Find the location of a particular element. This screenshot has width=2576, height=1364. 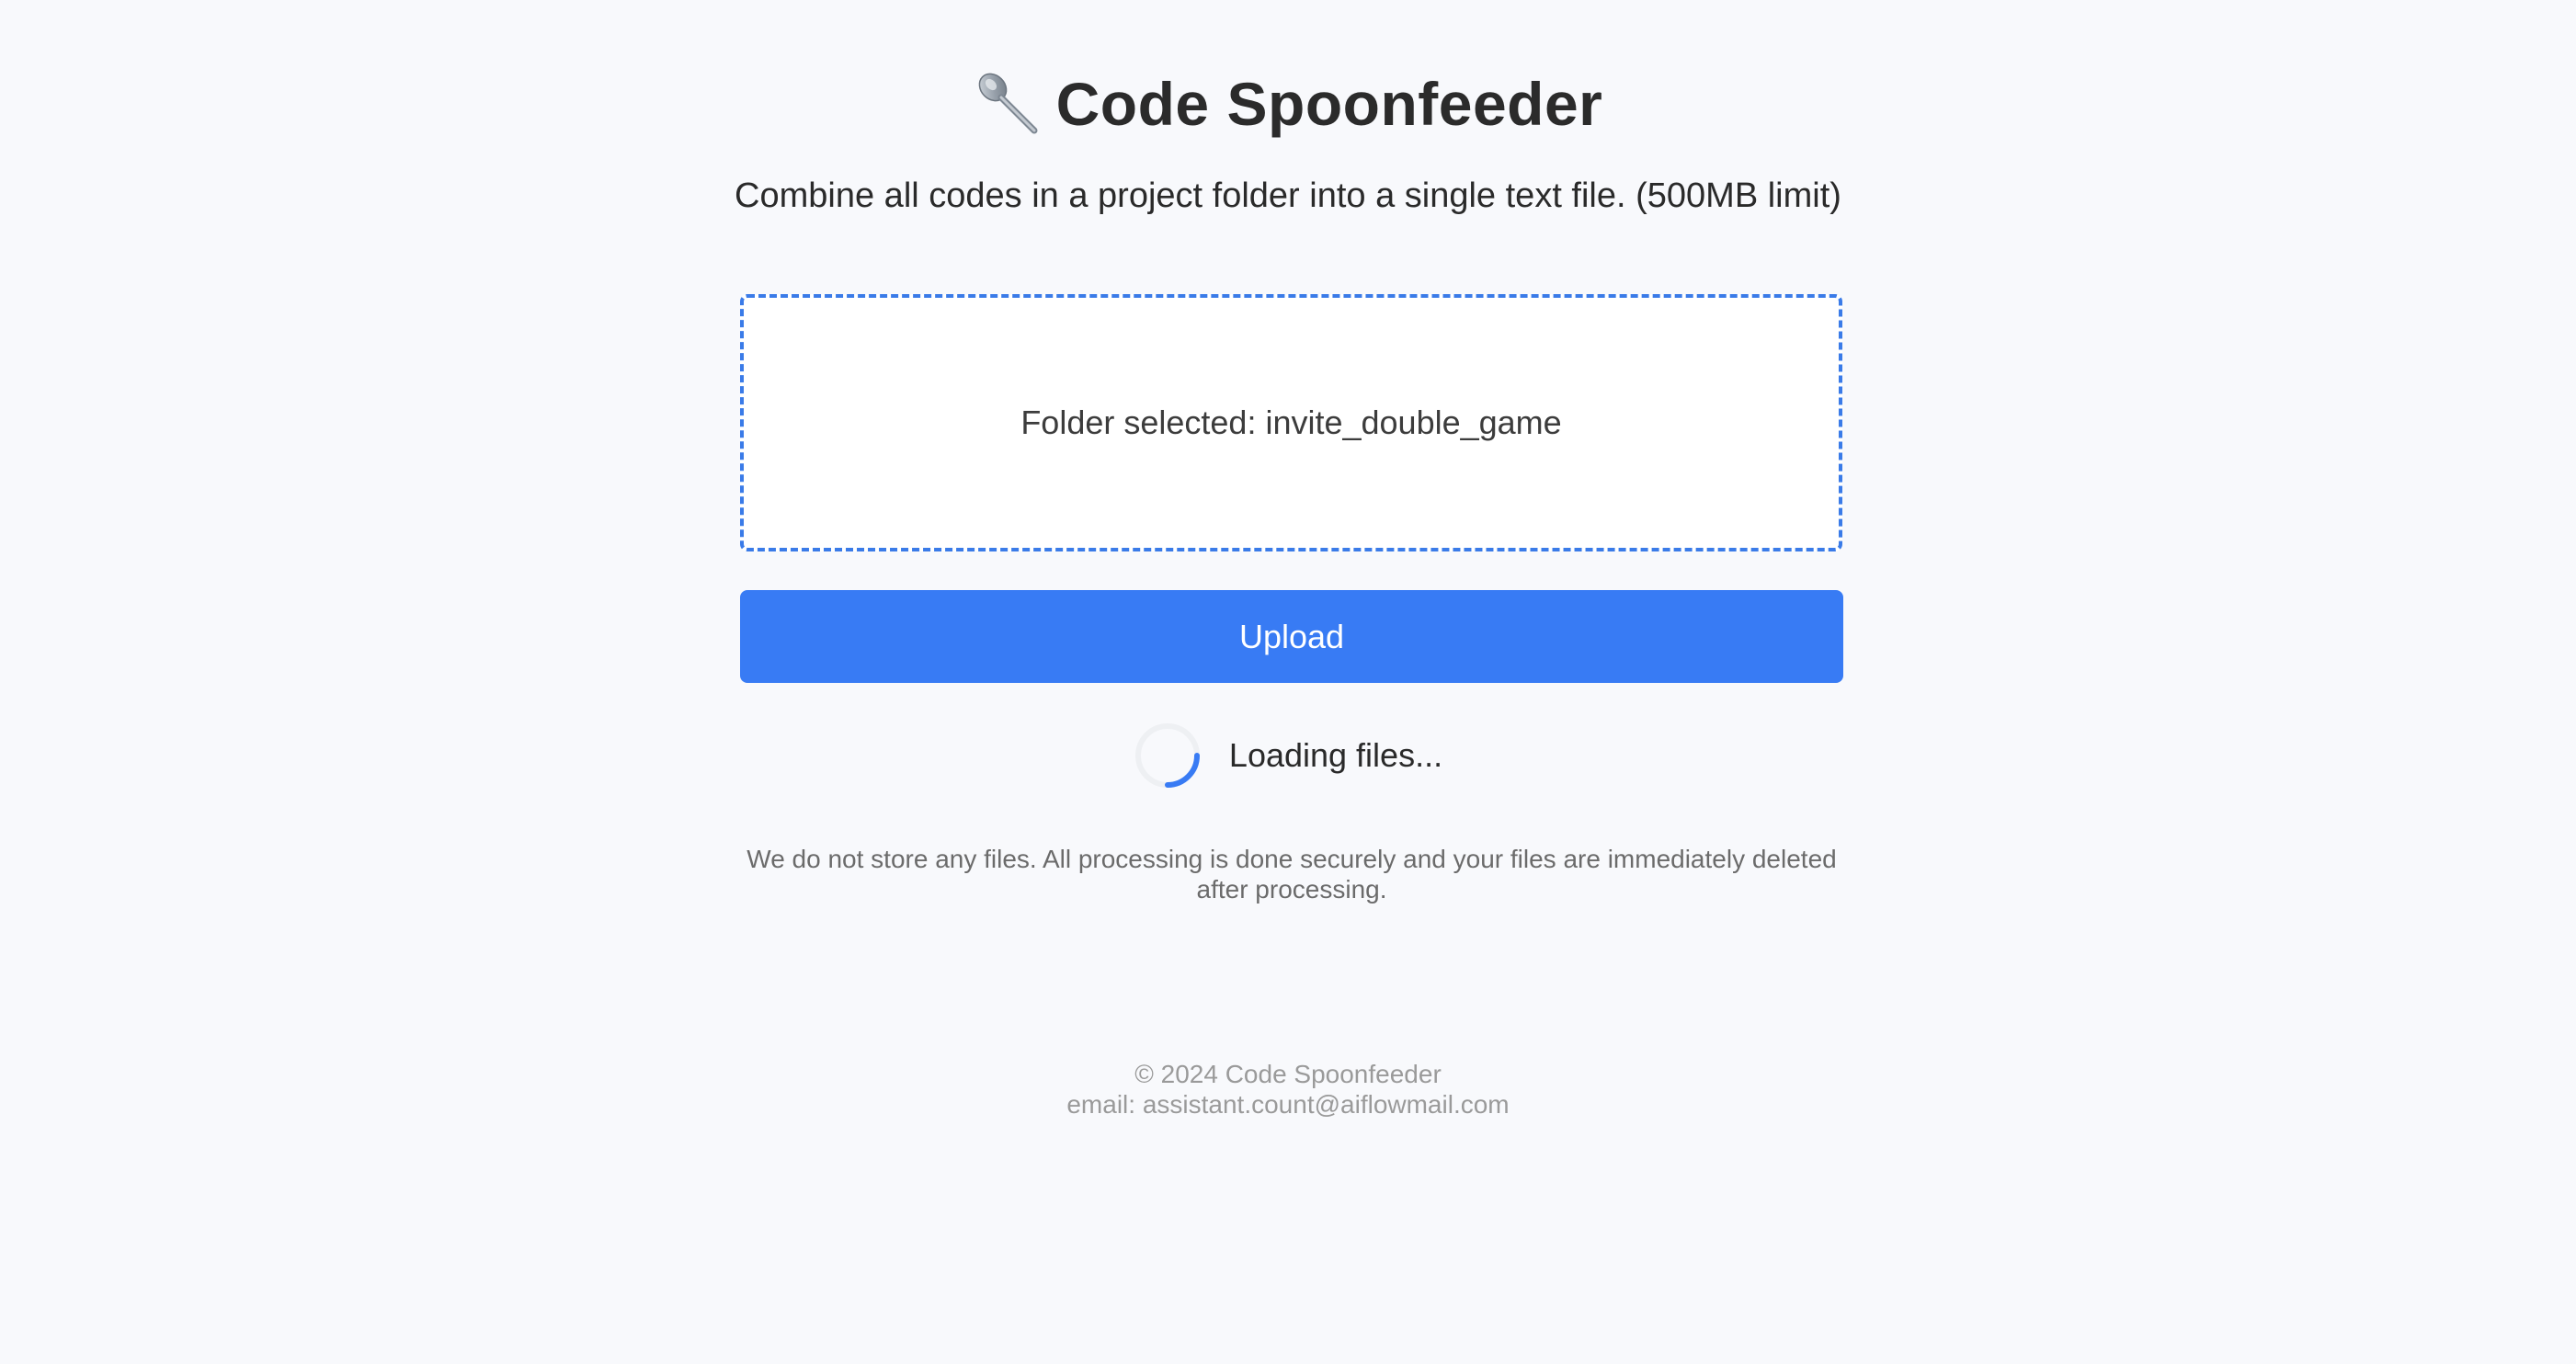

page-title: Code Spoonfeeder is located at coordinates (1288, 104).